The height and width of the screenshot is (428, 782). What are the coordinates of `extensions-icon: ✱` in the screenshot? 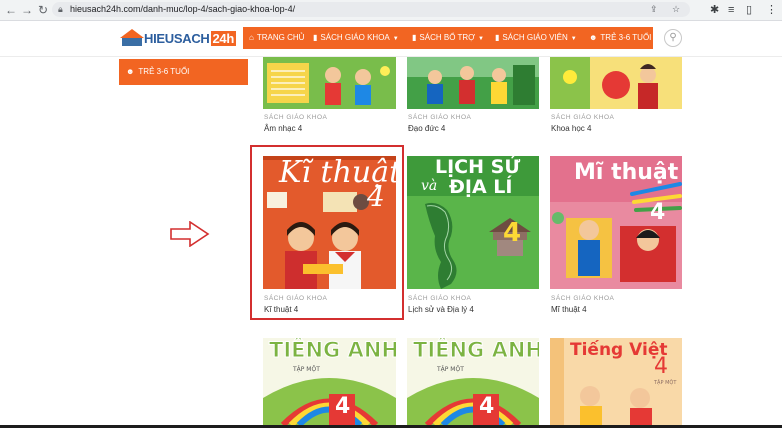 It's located at (714, 10).